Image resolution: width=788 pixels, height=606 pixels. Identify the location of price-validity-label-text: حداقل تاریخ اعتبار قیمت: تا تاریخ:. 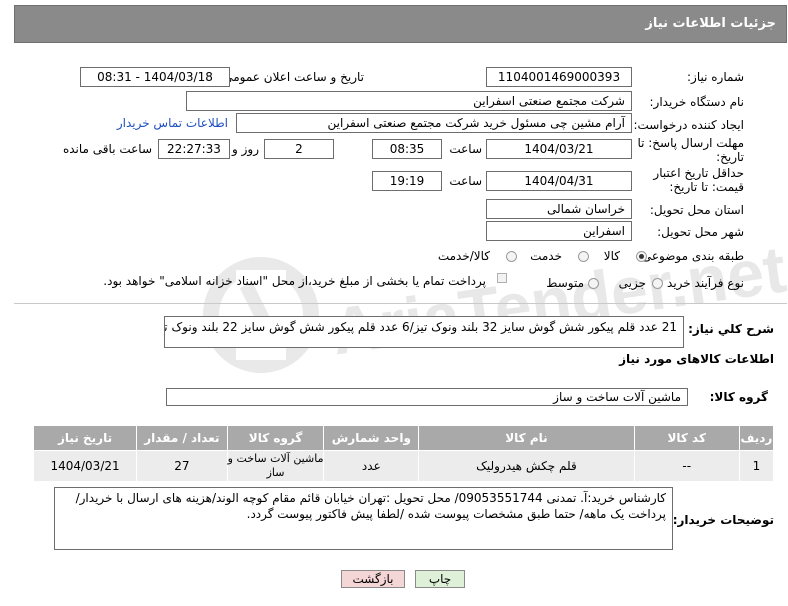
(698, 180).